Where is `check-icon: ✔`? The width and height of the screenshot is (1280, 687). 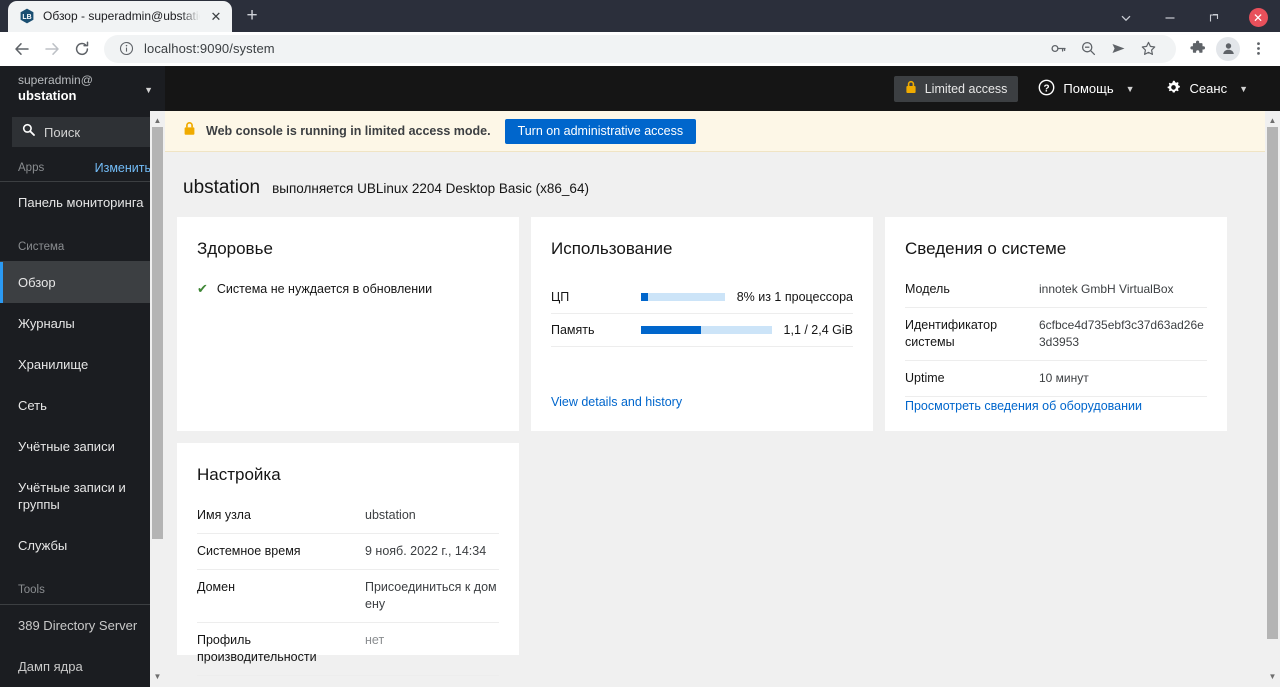
check-icon: ✔ is located at coordinates (202, 288).